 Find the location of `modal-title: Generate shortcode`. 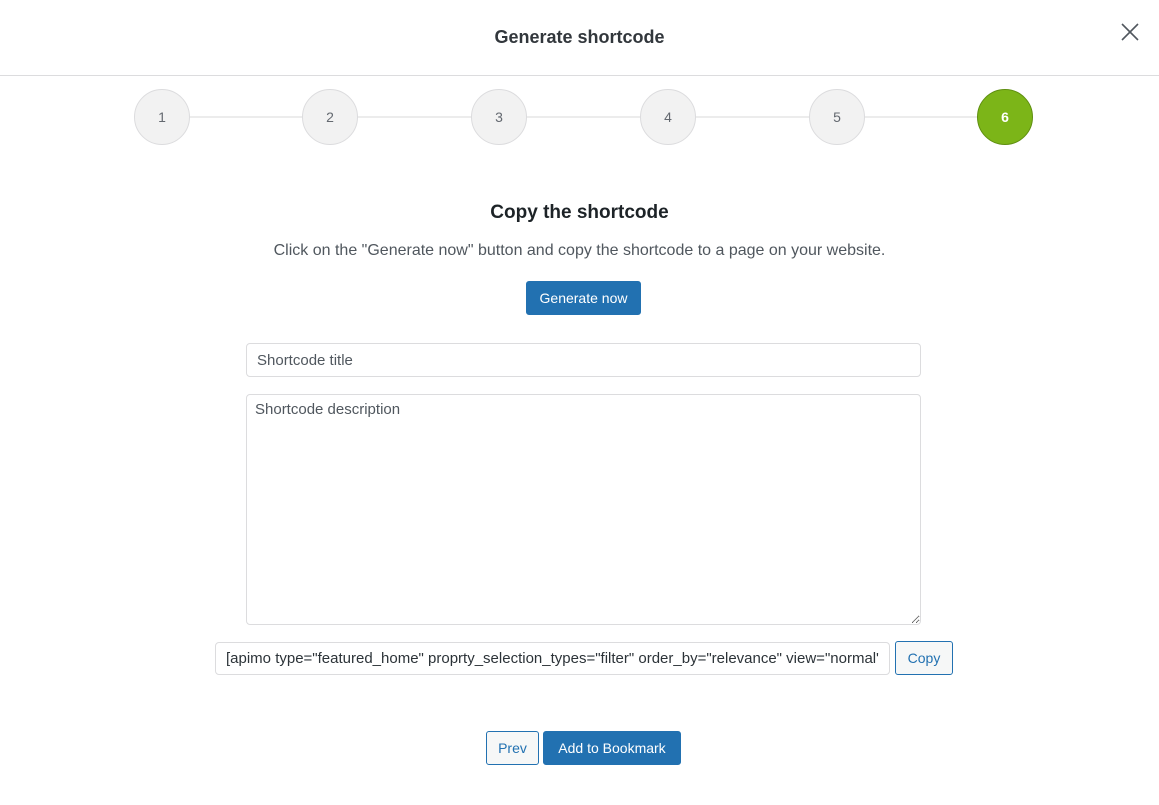

modal-title: Generate shortcode is located at coordinates (579, 37).